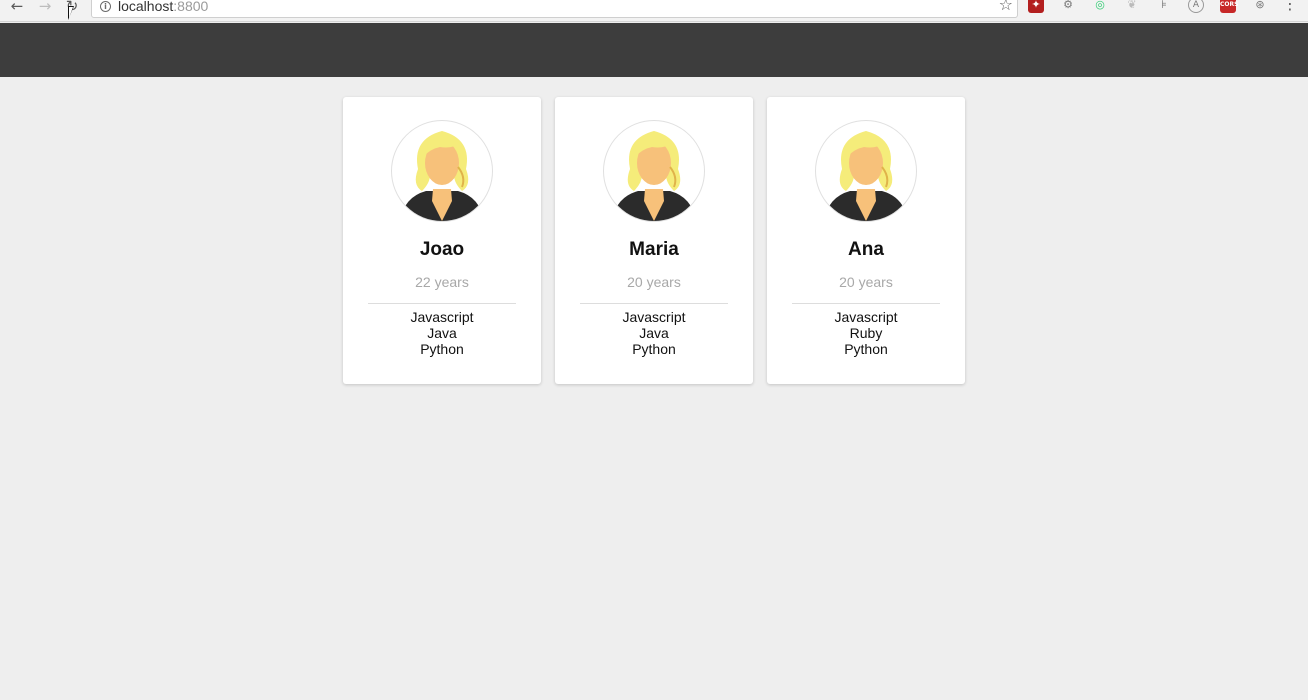 Image resolution: width=1308 pixels, height=700 pixels. I want to click on extension-gear-icon: ⚙, so click(1068, 6).